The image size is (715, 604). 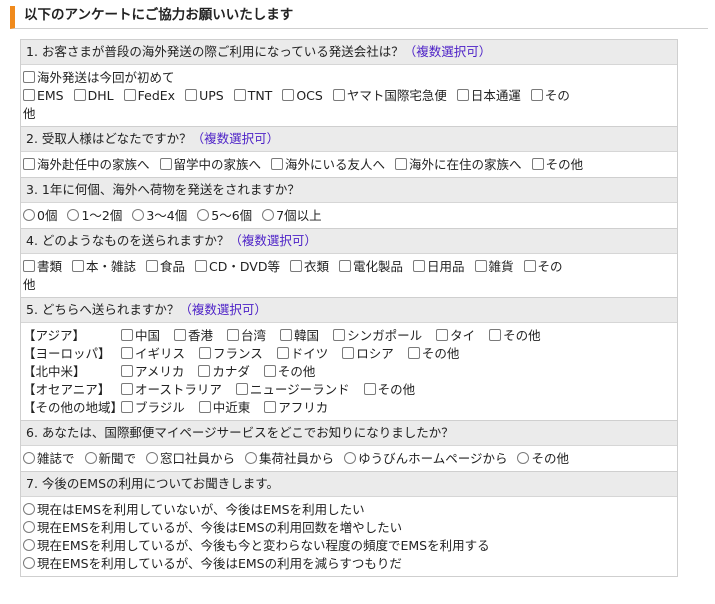 I want to click on q5-asia-china: 中国, so click(x=140, y=336).